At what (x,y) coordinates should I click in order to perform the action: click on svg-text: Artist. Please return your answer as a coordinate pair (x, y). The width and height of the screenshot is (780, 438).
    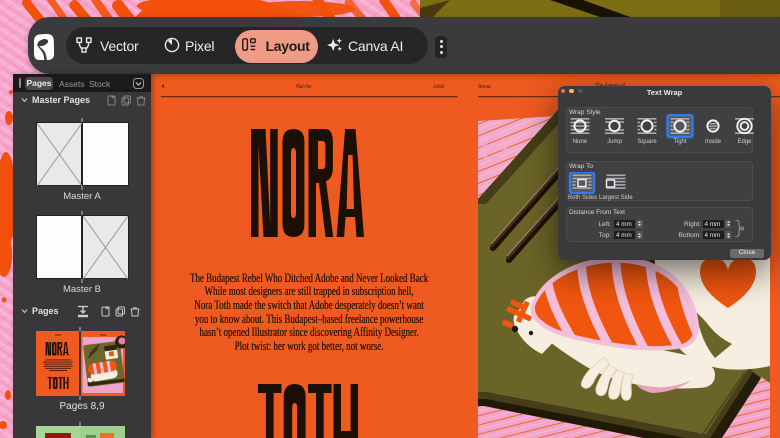
    Looking at the image, I should click on (438, 86).